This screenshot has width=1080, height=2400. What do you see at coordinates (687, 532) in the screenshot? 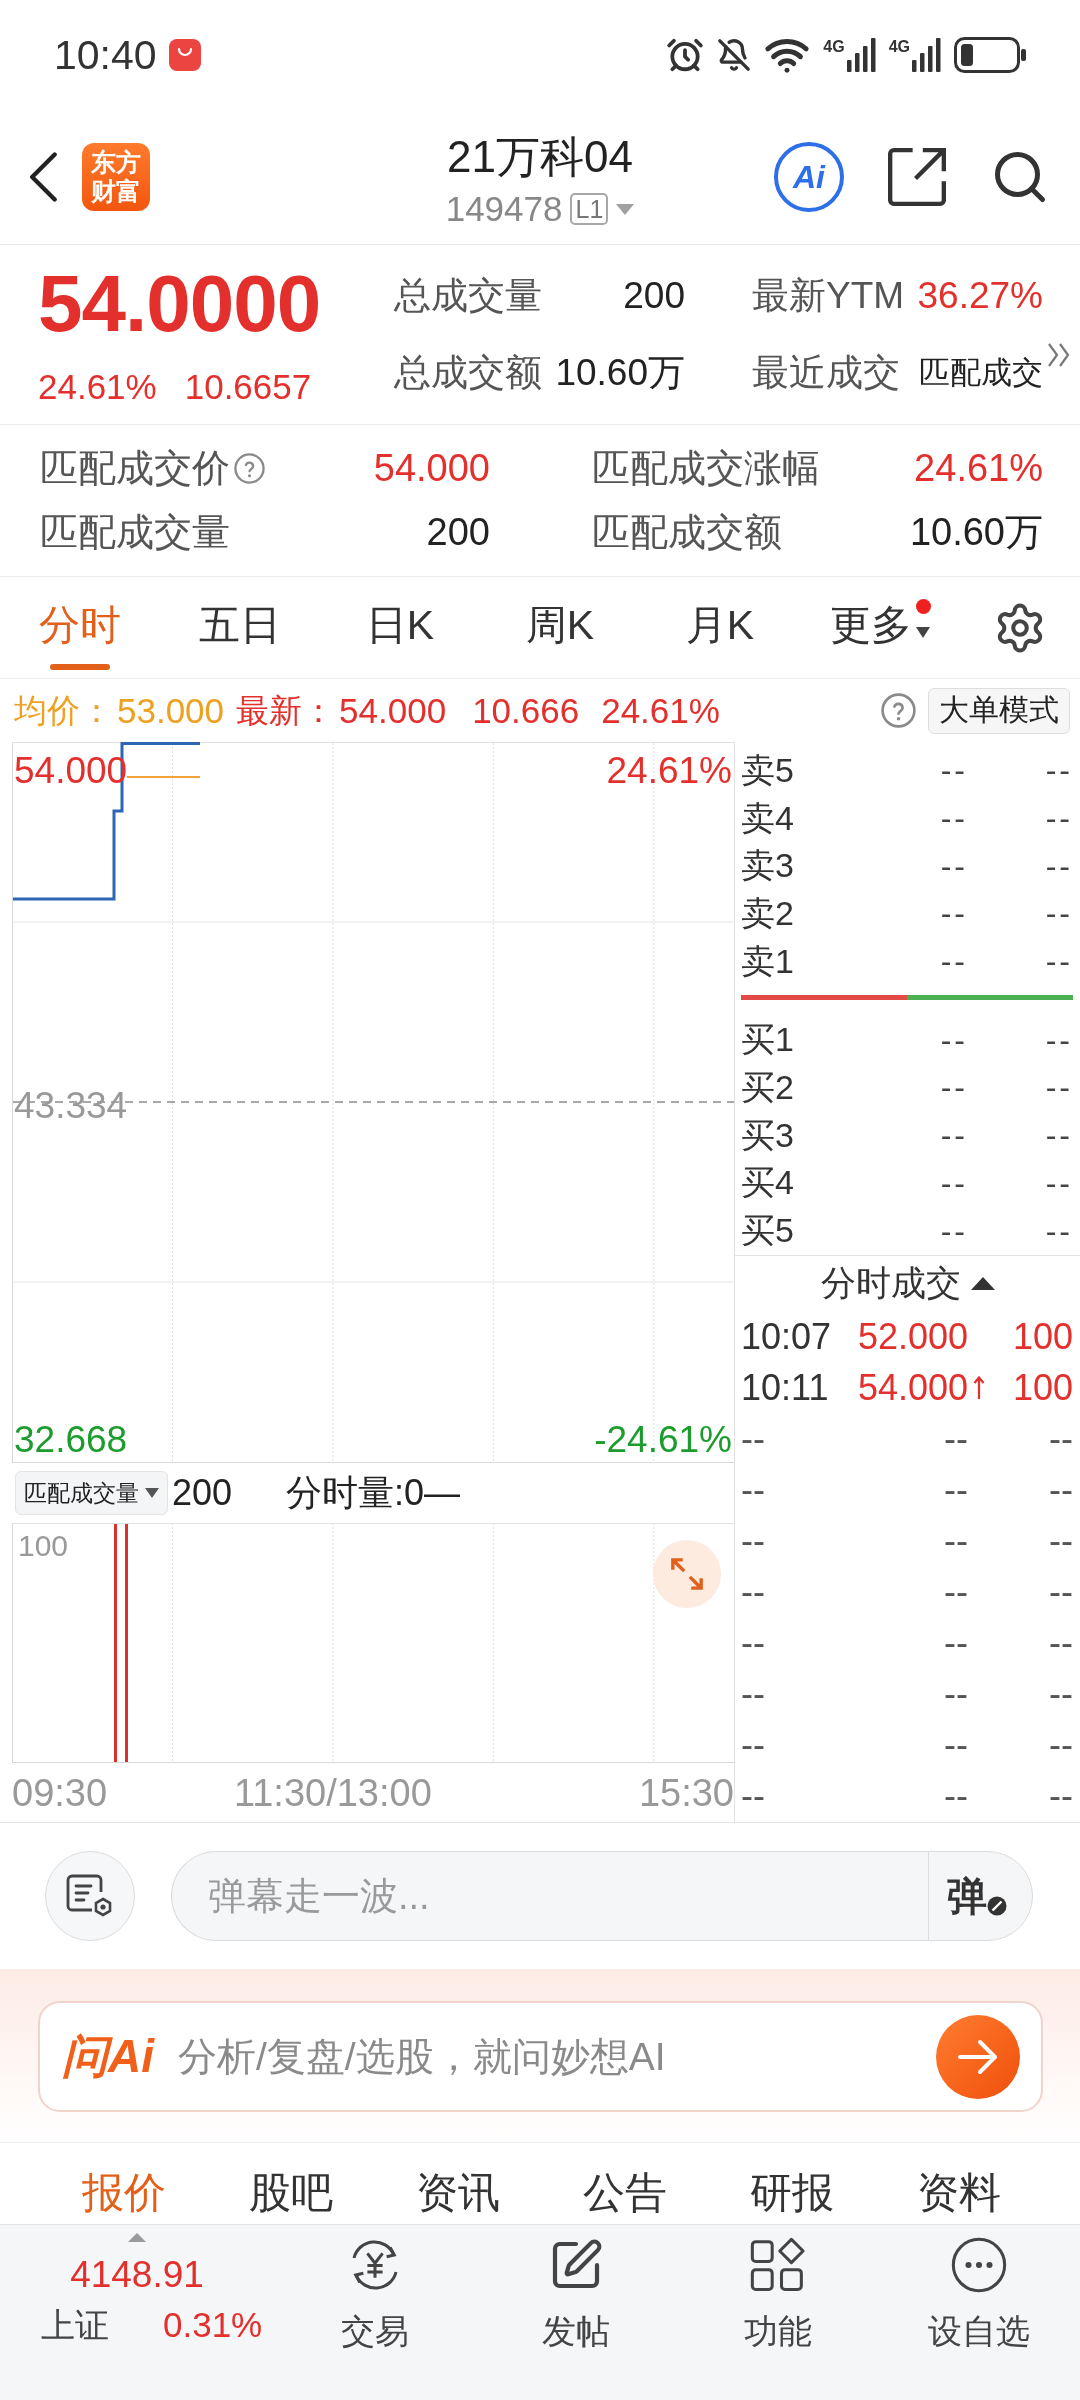
I see `match-label: 匹配成交额` at bounding box center [687, 532].